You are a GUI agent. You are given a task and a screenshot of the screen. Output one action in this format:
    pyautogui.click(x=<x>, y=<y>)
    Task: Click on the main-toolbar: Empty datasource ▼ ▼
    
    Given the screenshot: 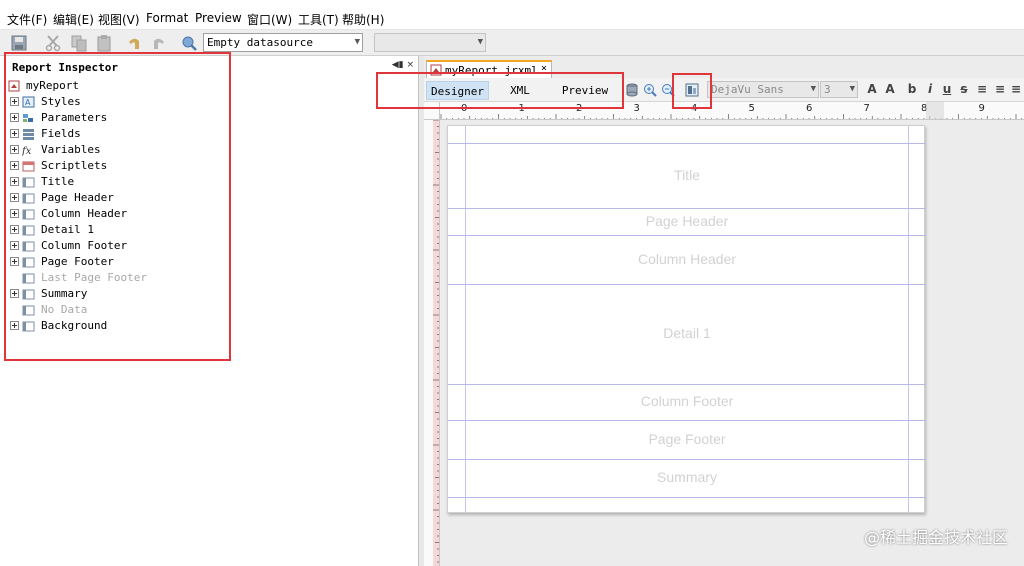 What is the action you would take?
    pyautogui.click(x=512, y=43)
    